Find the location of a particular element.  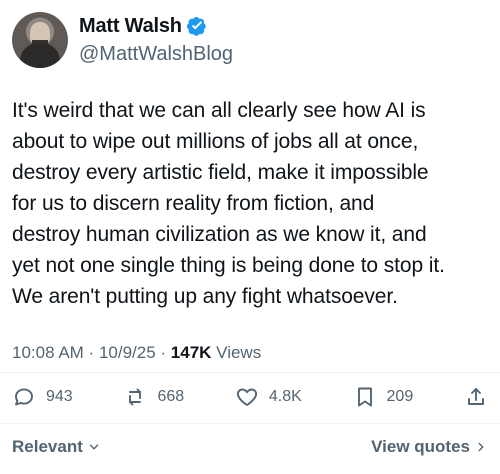

author-handle: @MattWalshBlog is located at coordinates (156, 54).